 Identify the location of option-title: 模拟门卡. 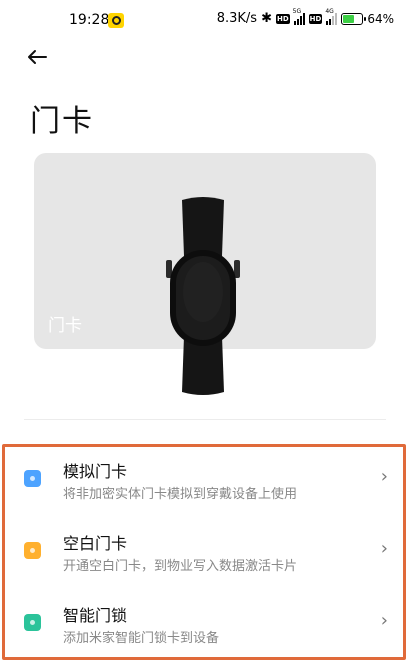
(95, 471).